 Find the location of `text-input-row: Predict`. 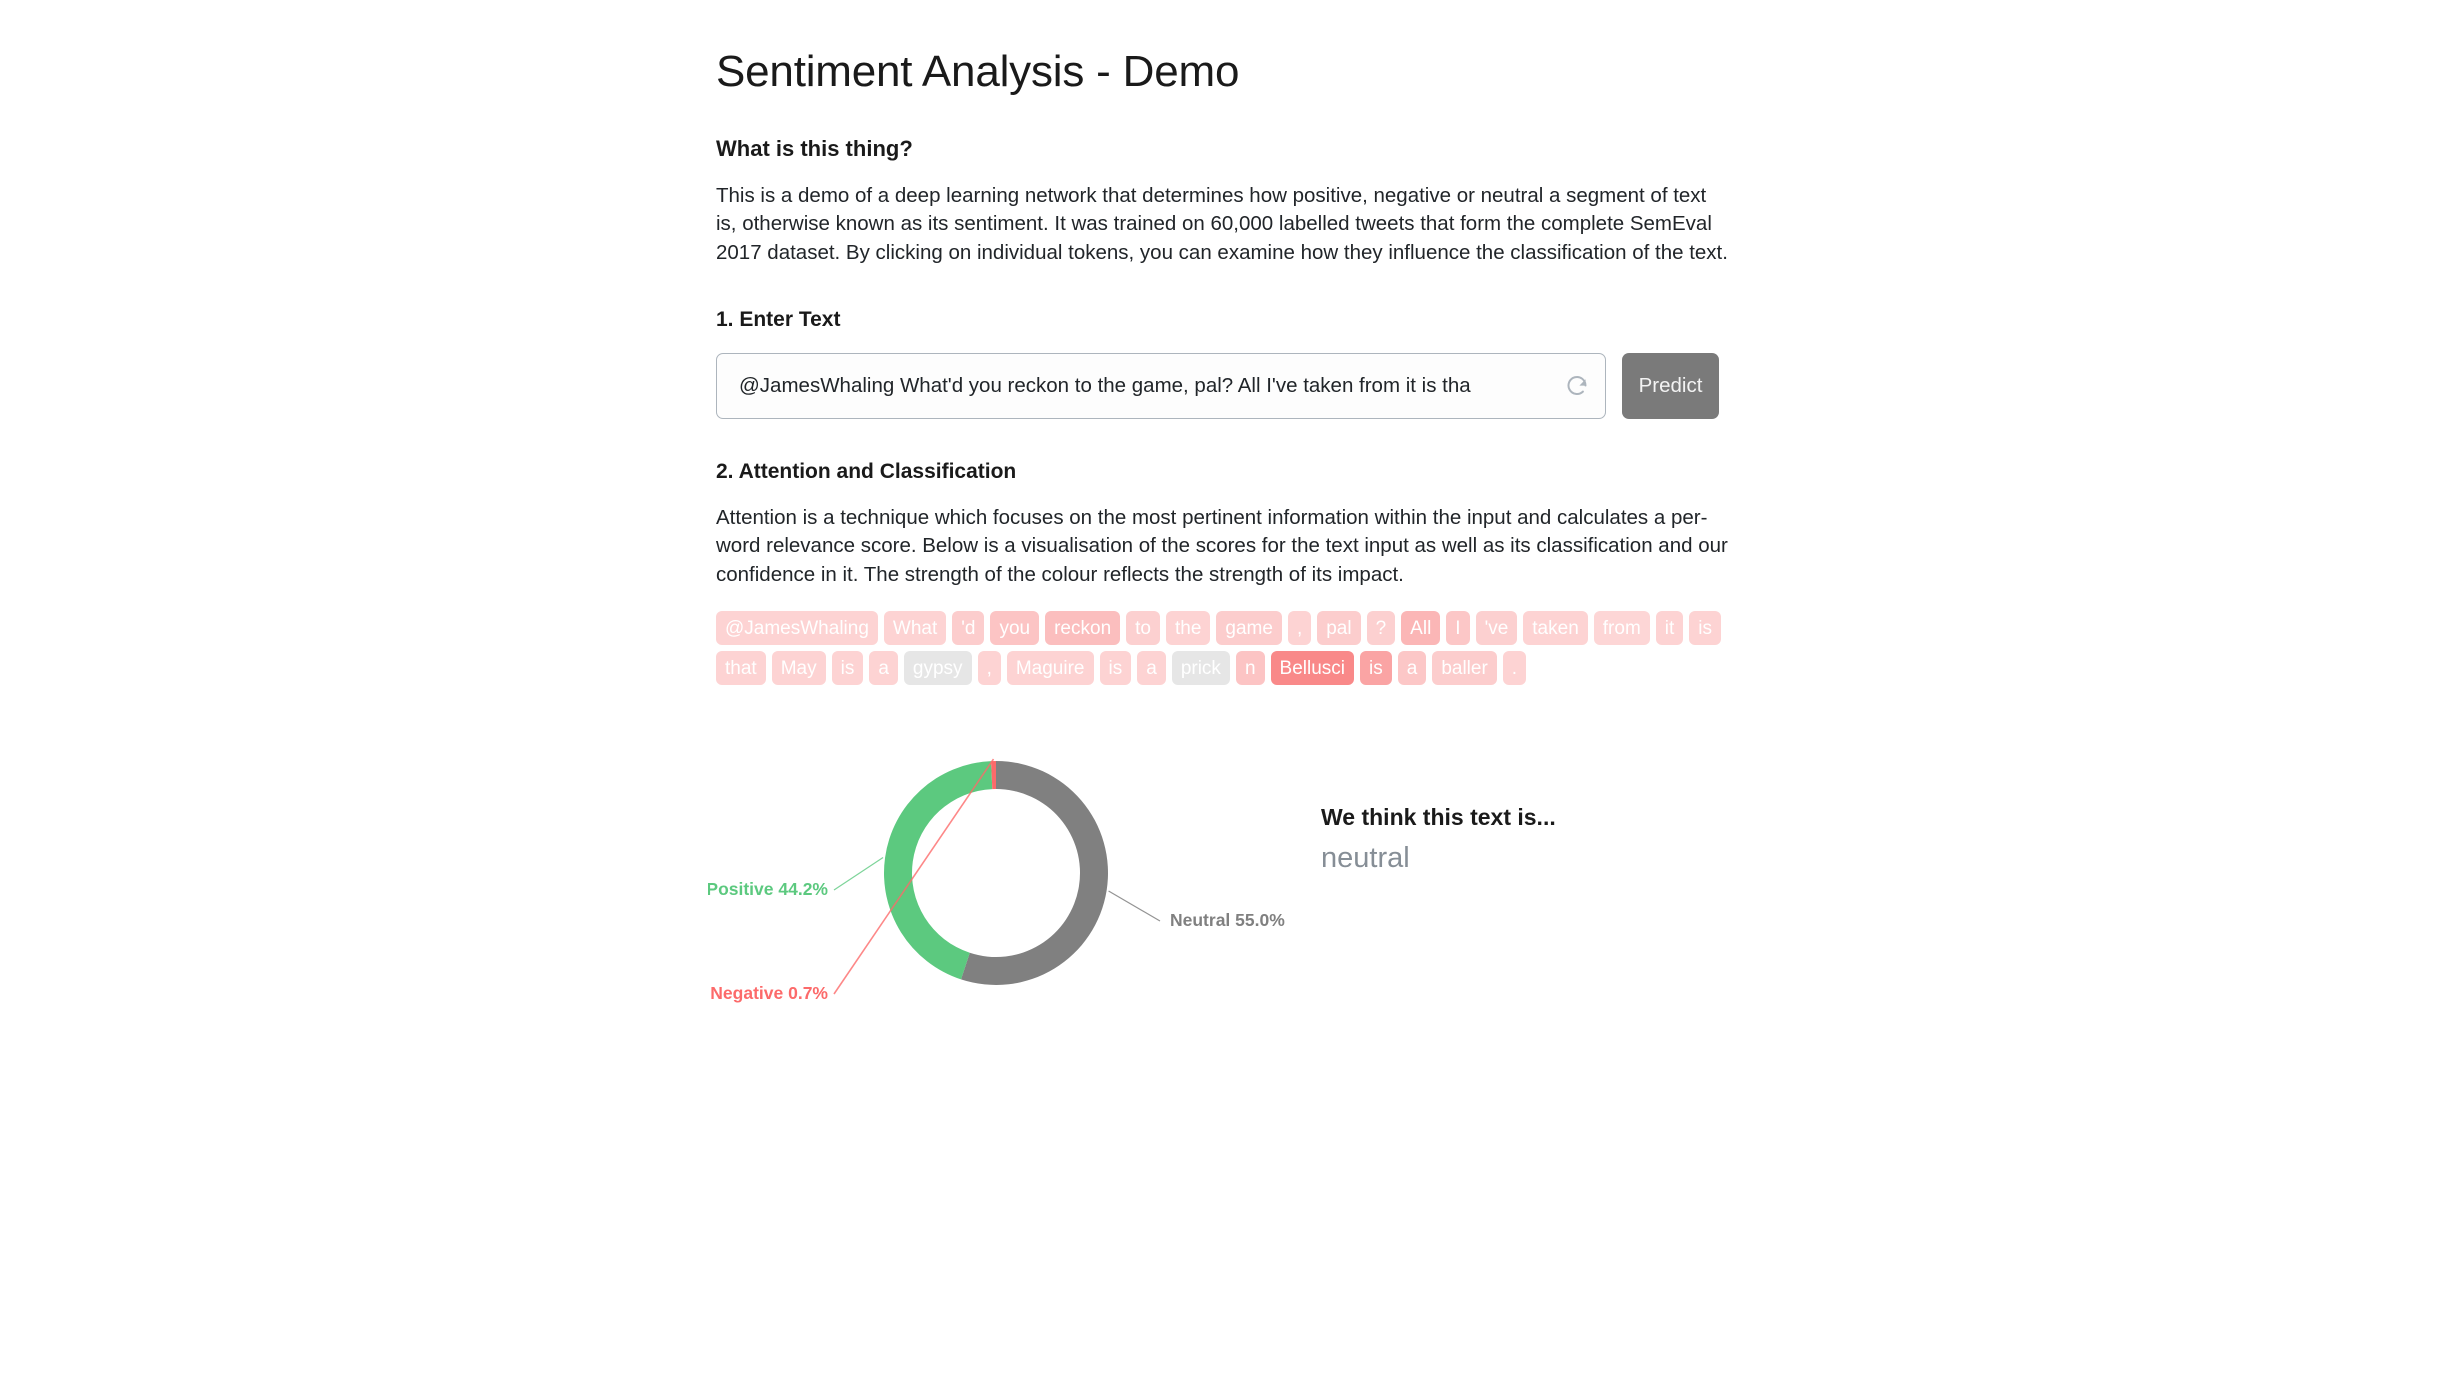

text-input-row: Predict is located at coordinates (1231, 376).